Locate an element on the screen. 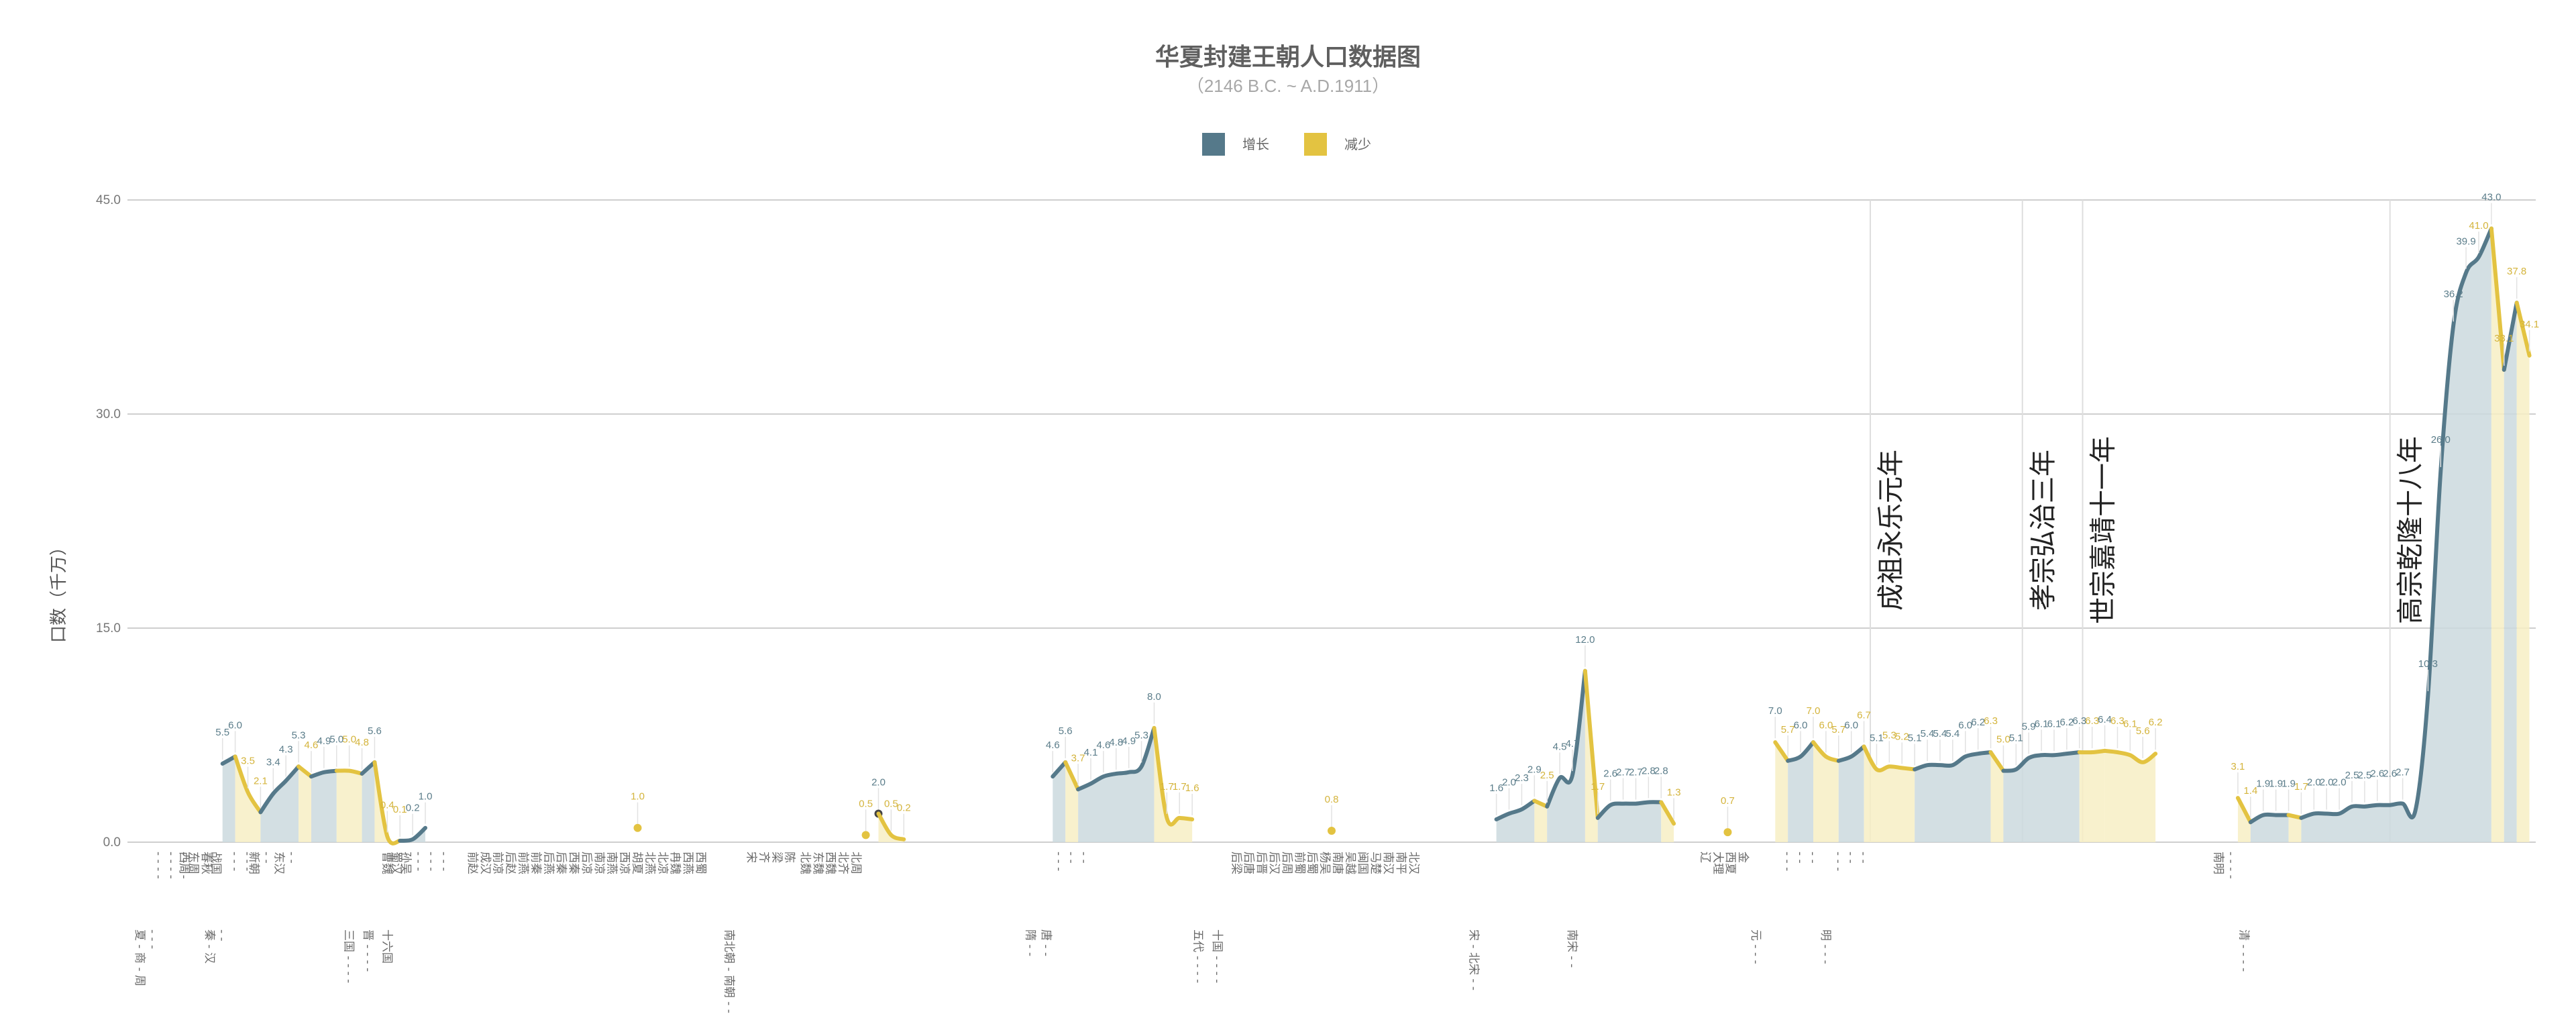  data-label: 5.2 is located at coordinates (1902, 736).